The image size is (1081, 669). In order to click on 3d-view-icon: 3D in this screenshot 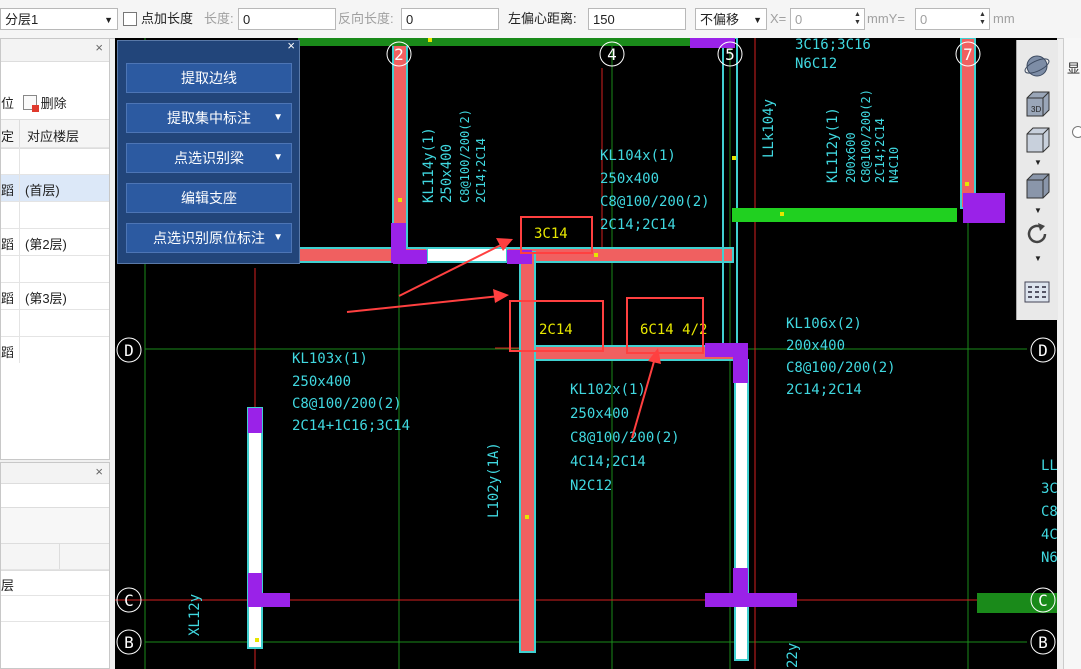, I will do `click(1037, 104)`.